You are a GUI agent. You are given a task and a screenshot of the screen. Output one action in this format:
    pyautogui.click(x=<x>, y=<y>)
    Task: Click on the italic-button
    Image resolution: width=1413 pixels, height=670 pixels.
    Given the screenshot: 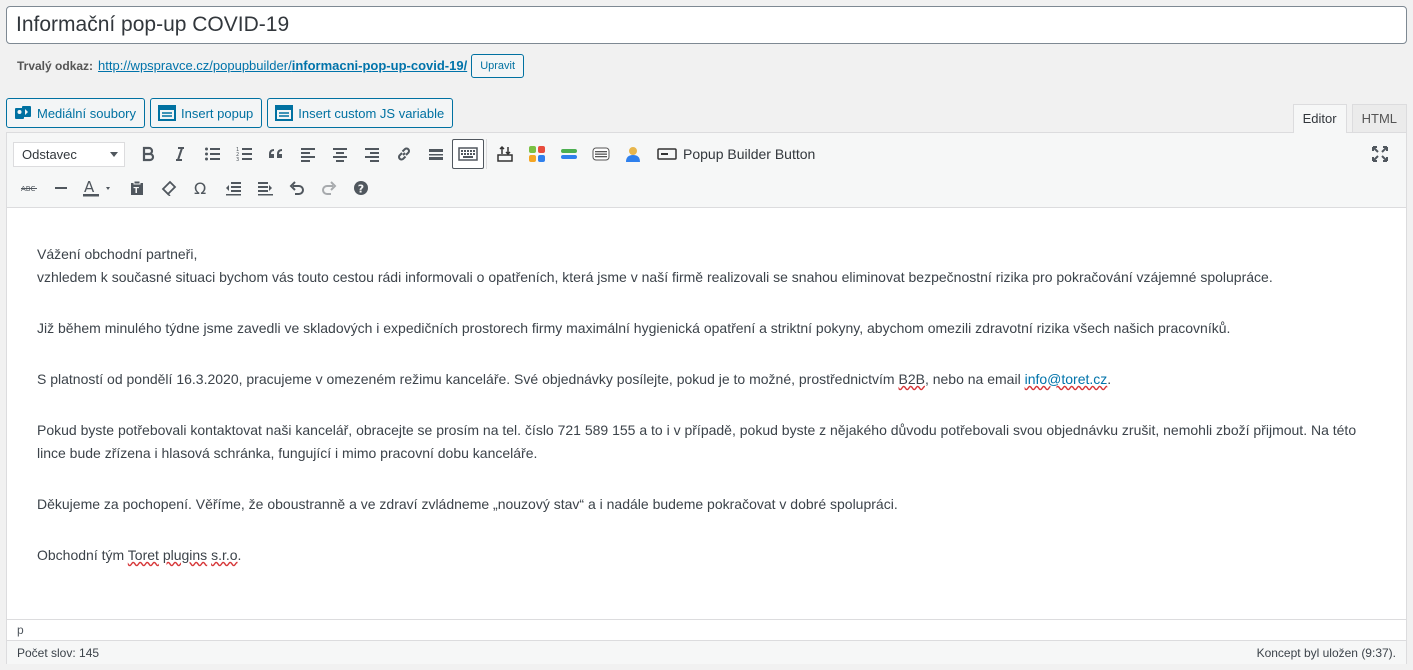 What is the action you would take?
    pyautogui.click(x=180, y=154)
    